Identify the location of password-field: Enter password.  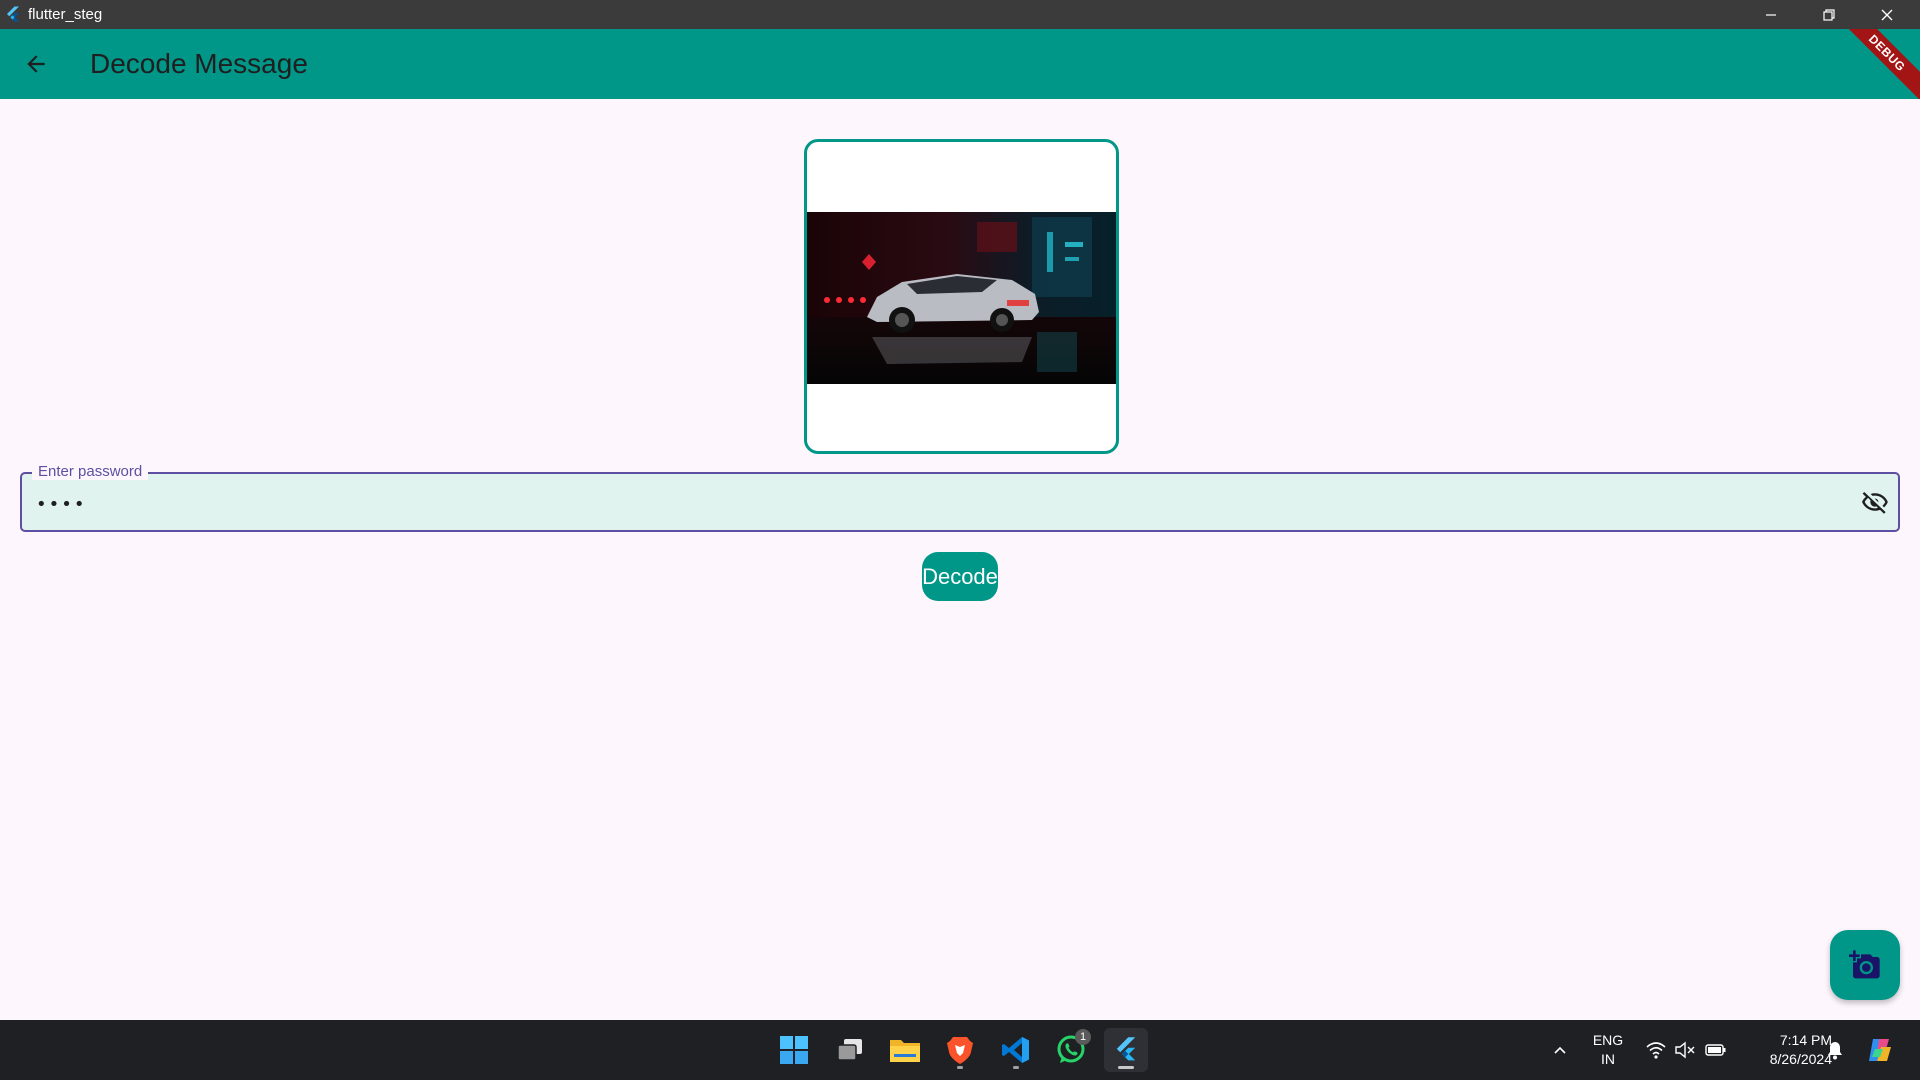
(960, 497).